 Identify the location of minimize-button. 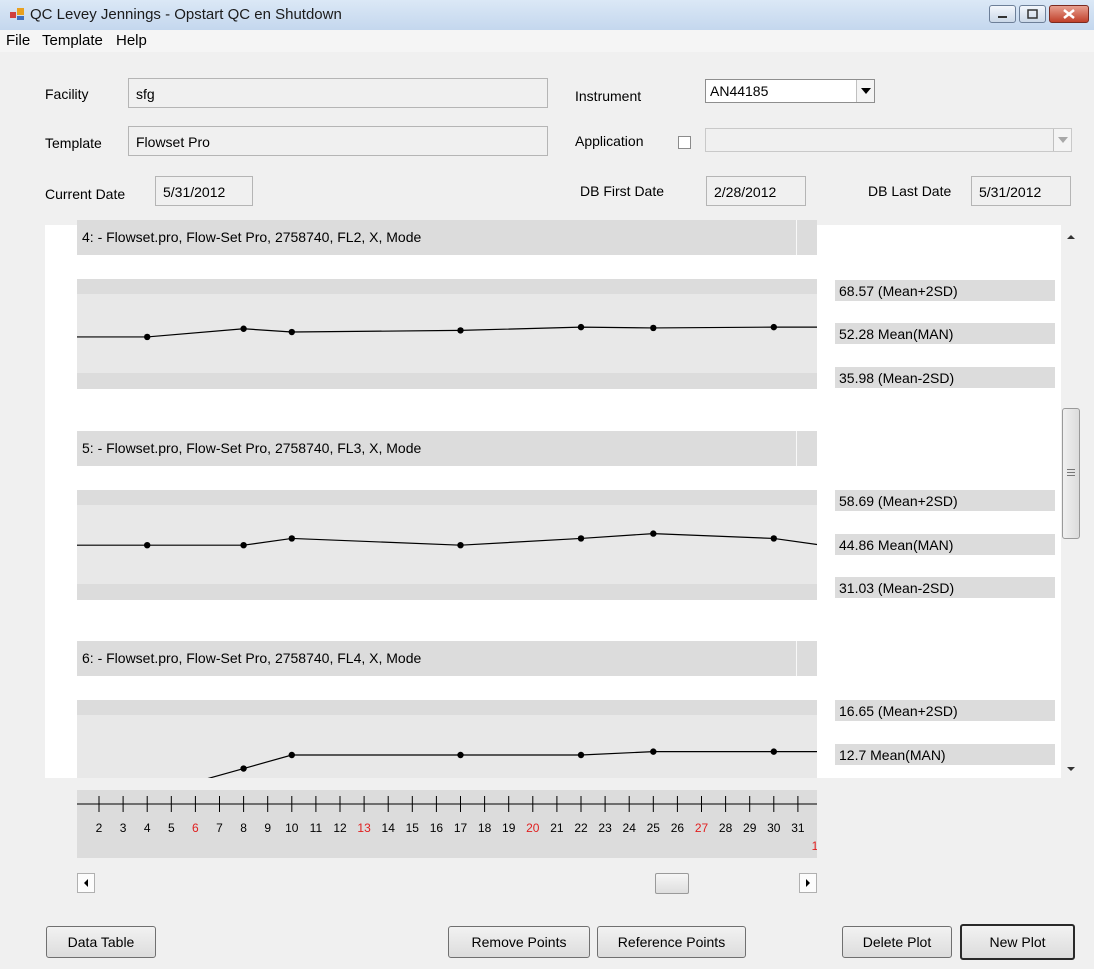
(1002, 14).